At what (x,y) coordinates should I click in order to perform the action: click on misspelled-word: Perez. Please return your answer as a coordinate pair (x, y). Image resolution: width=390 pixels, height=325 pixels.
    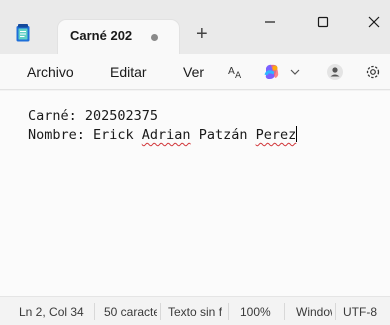
    Looking at the image, I should click on (276, 135).